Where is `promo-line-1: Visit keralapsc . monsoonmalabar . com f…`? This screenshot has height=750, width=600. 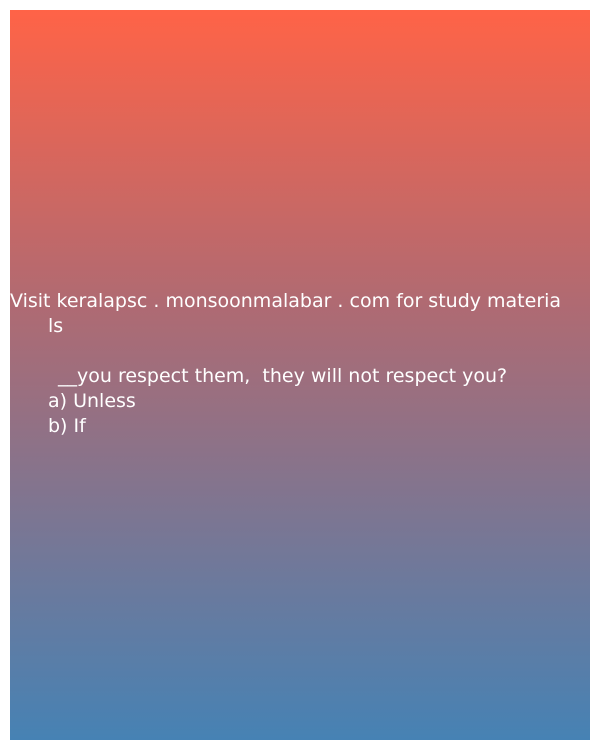 promo-line-1: Visit keralapsc . monsoonmalabar . com f… is located at coordinates (286, 301).